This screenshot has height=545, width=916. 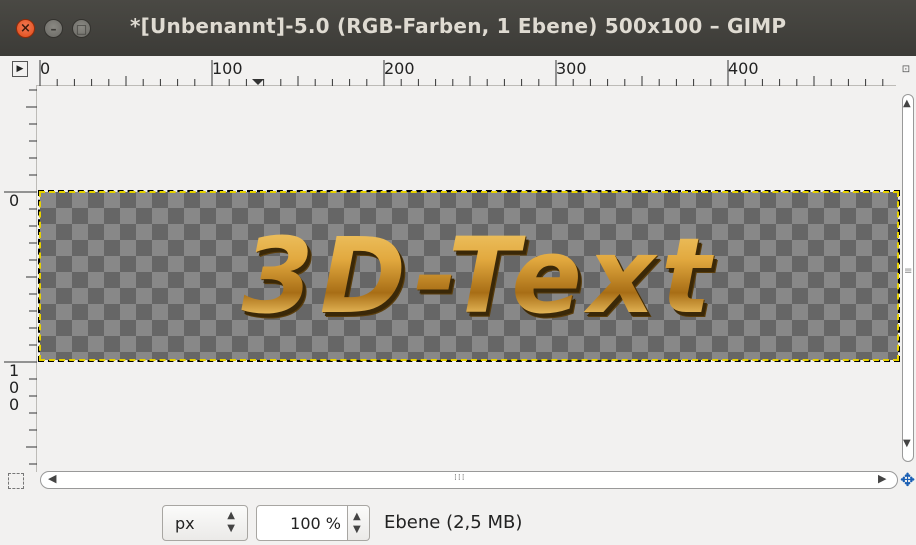 What do you see at coordinates (185, 523) in the screenshot?
I see `unit-value: px` at bounding box center [185, 523].